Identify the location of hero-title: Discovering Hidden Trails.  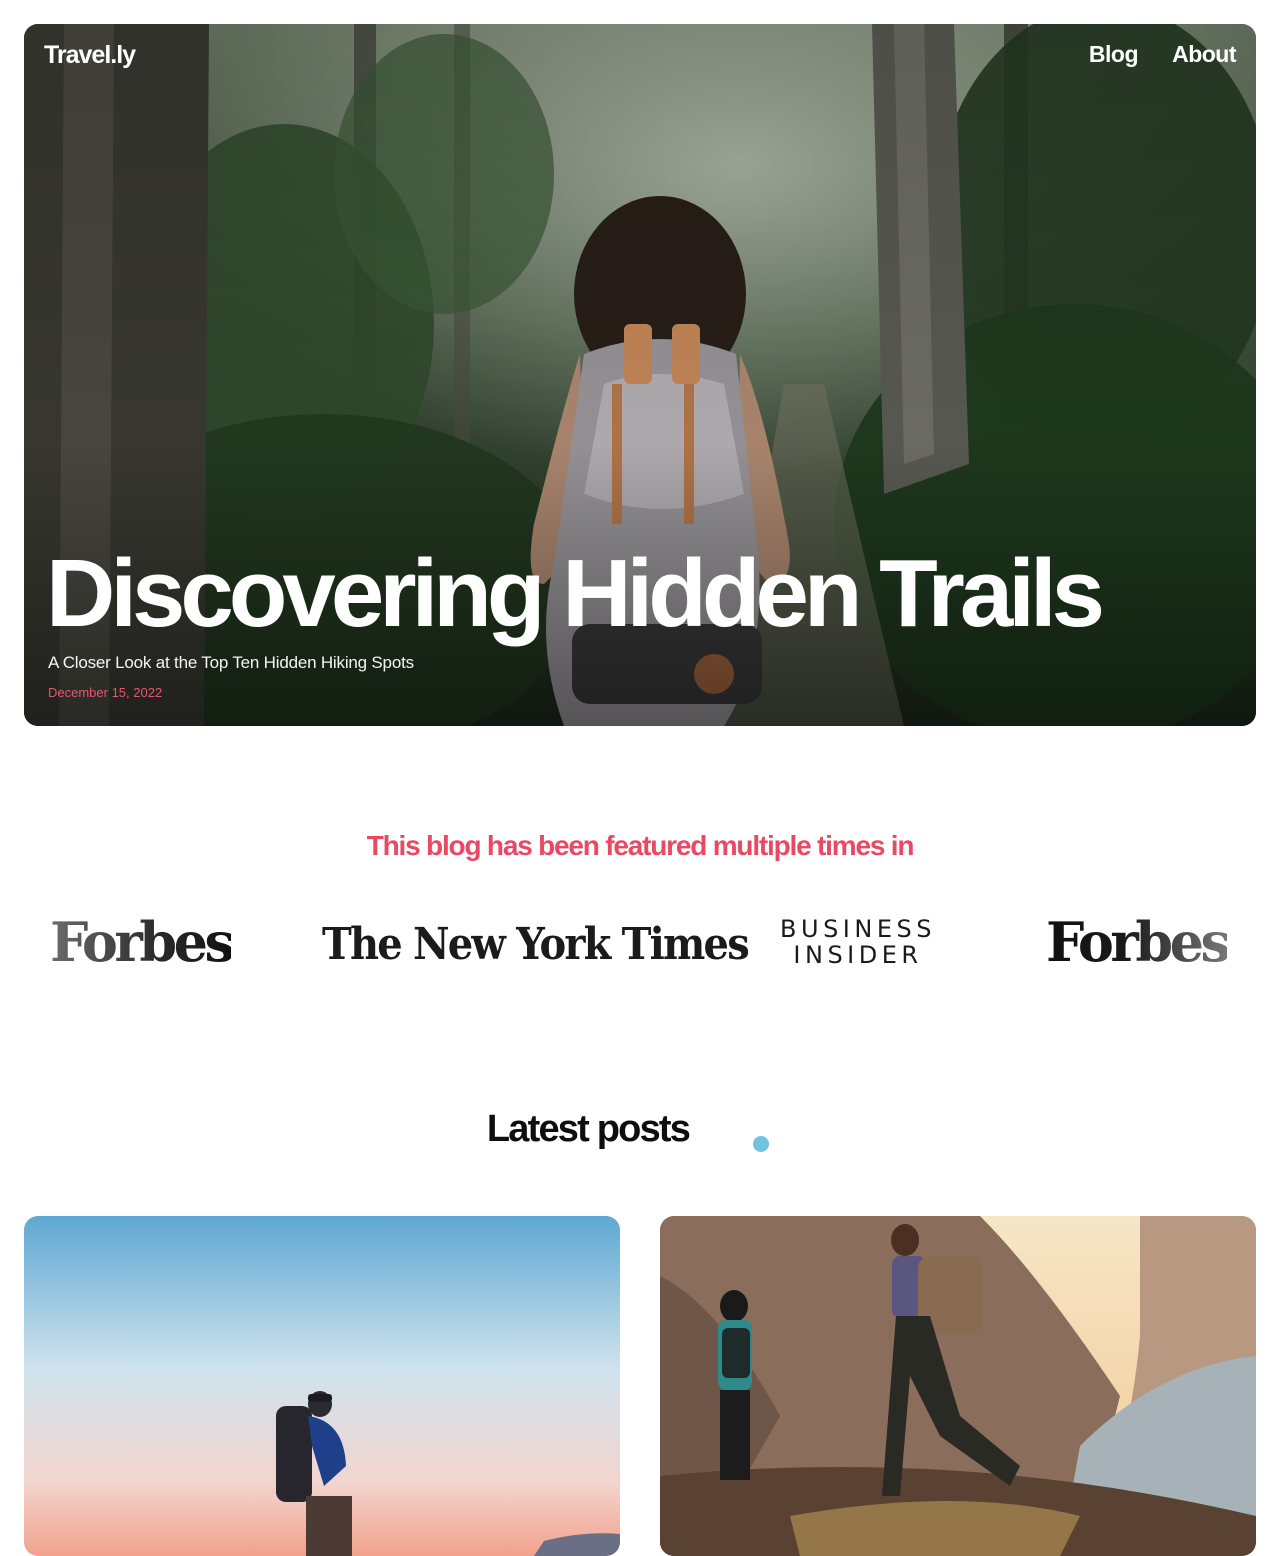
(575, 594).